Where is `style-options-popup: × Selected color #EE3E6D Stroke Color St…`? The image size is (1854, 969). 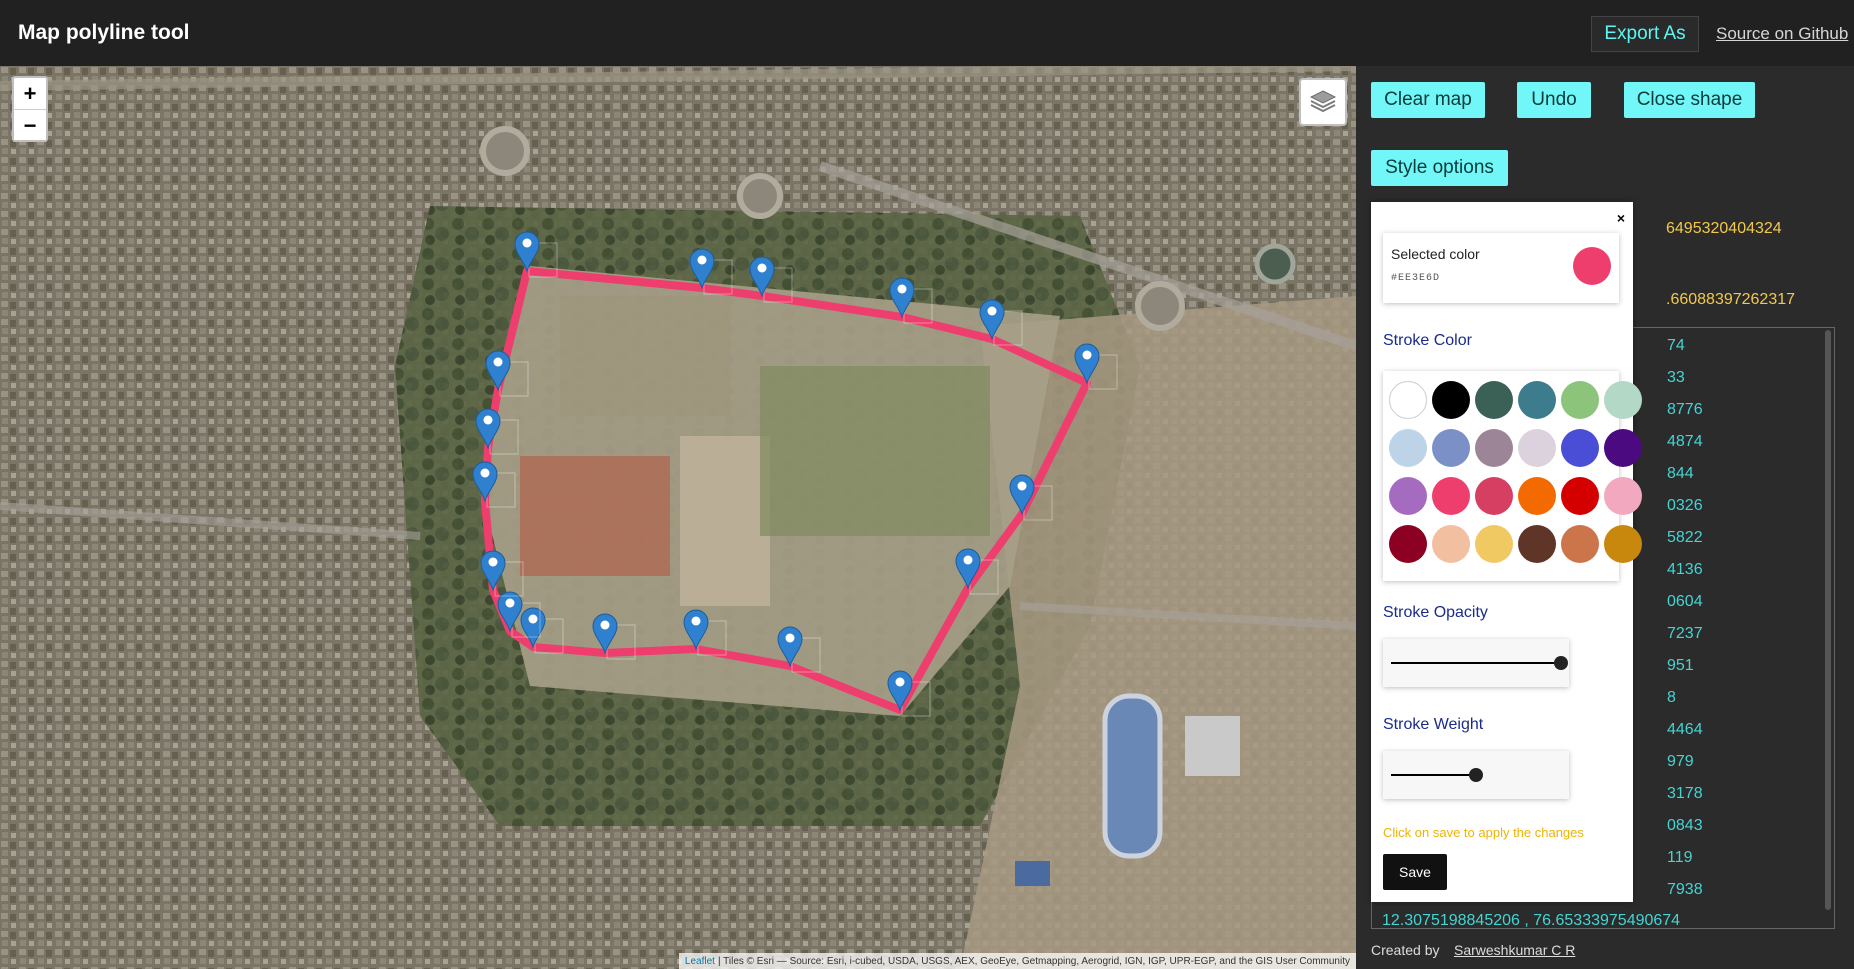
style-options-popup: × Selected color #EE3E6D Stroke Color St… is located at coordinates (1506, 552).